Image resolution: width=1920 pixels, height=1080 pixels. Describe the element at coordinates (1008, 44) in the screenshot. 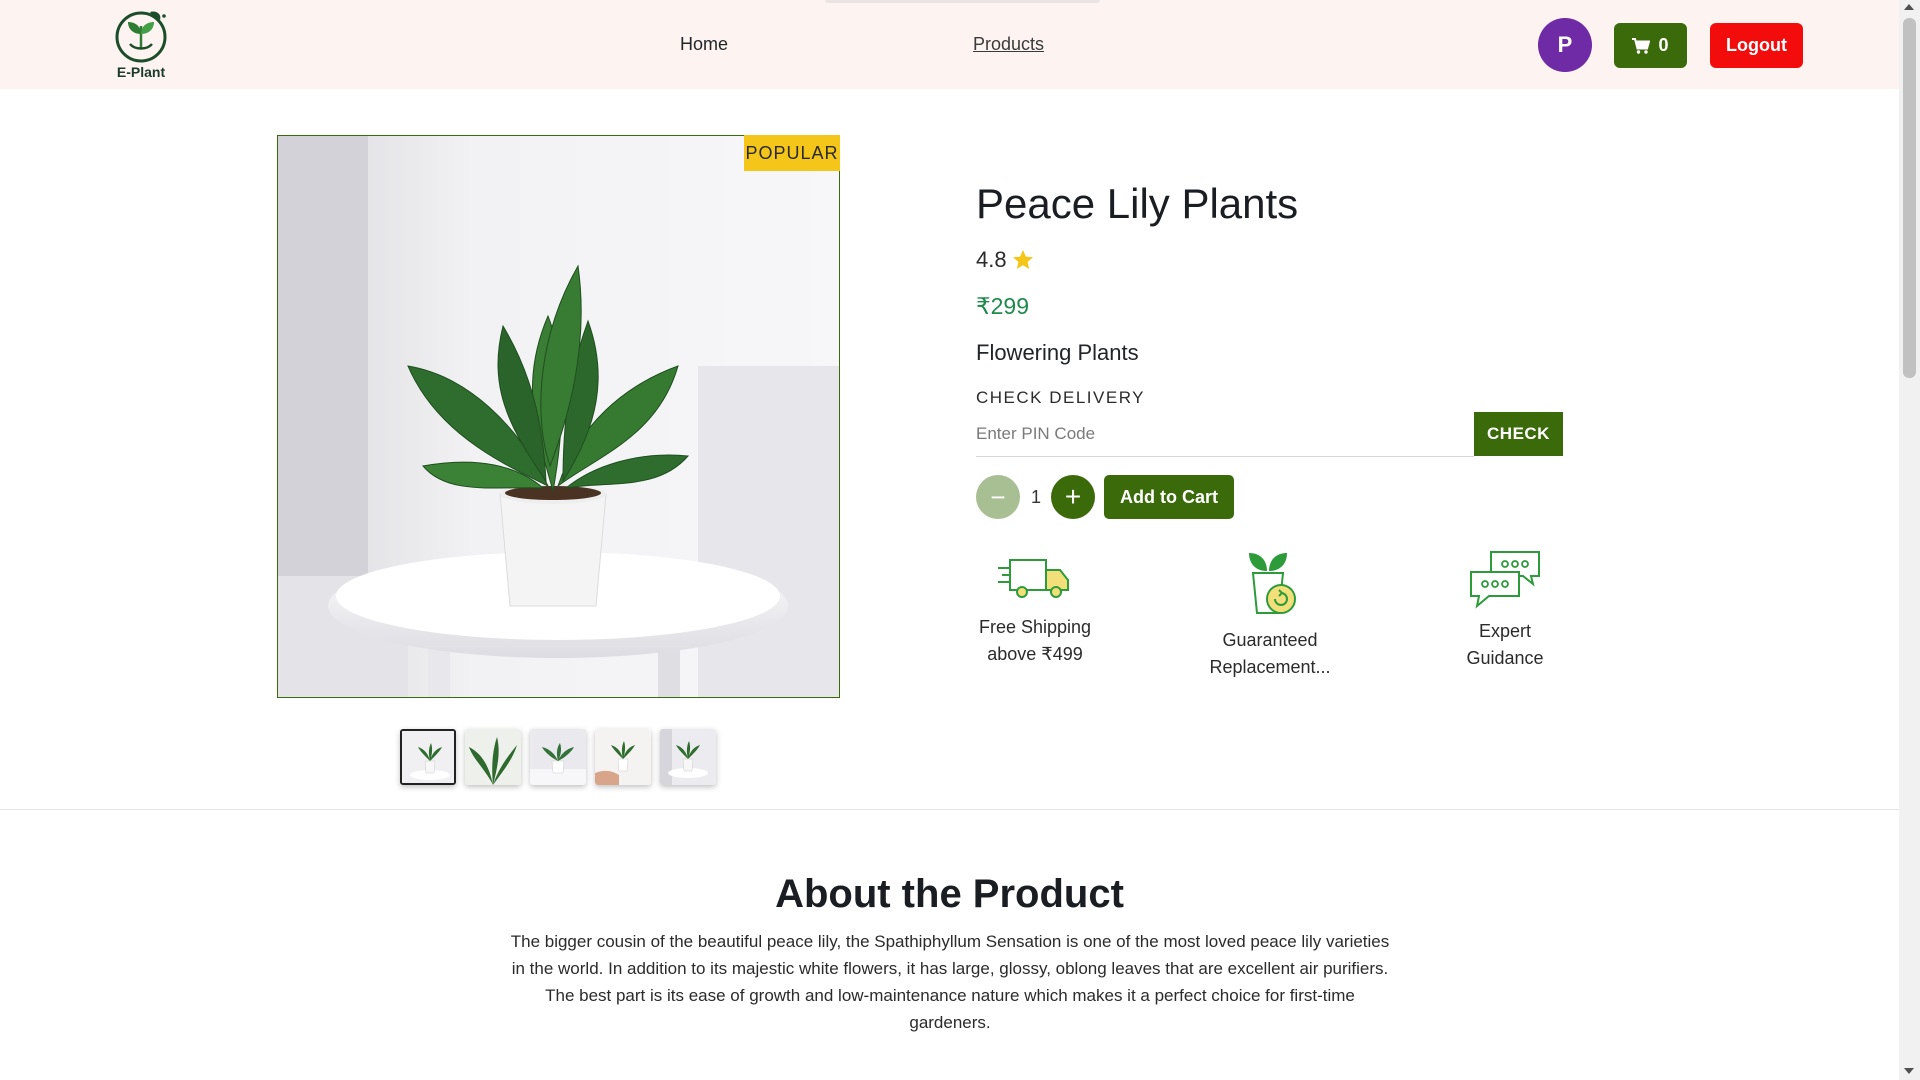

I see `nav-products-link: Products` at that location.